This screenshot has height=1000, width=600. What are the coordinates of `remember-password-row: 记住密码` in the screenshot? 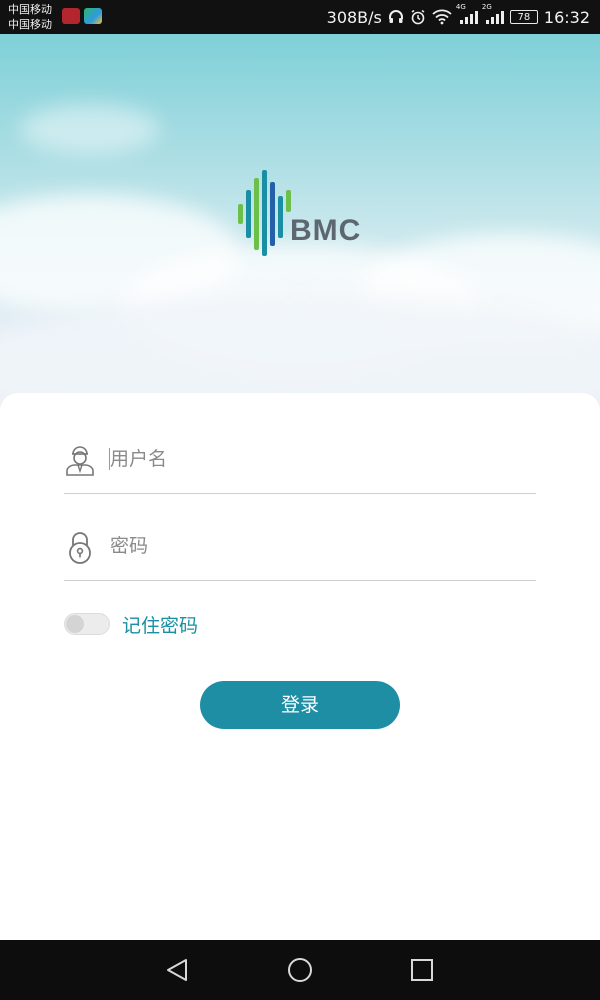 It's located at (131, 624).